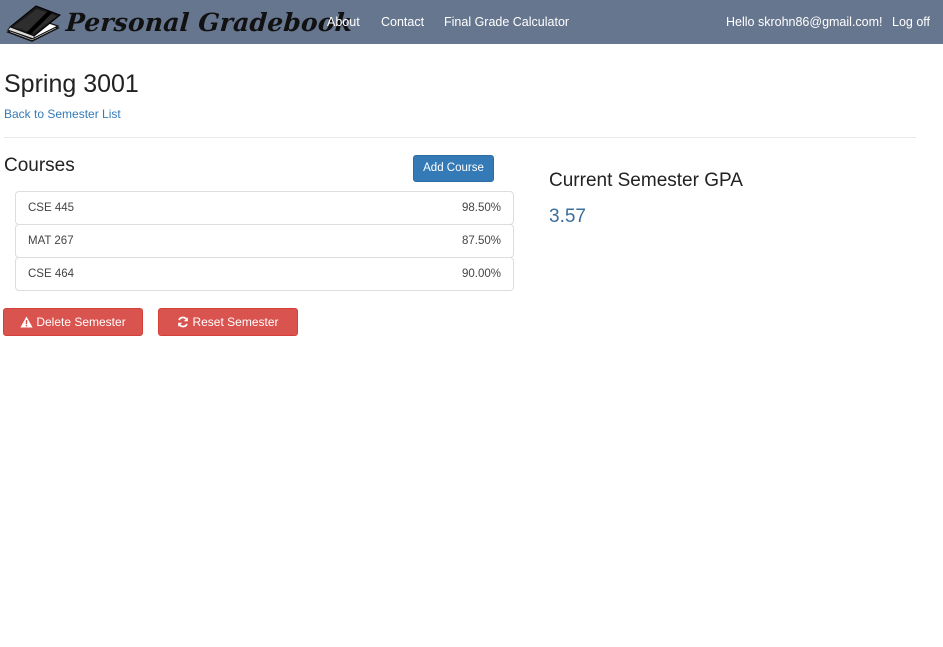 Image resolution: width=943 pixels, height=647 pixels. I want to click on reset-semester-button: Reset Semester, so click(228, 322).